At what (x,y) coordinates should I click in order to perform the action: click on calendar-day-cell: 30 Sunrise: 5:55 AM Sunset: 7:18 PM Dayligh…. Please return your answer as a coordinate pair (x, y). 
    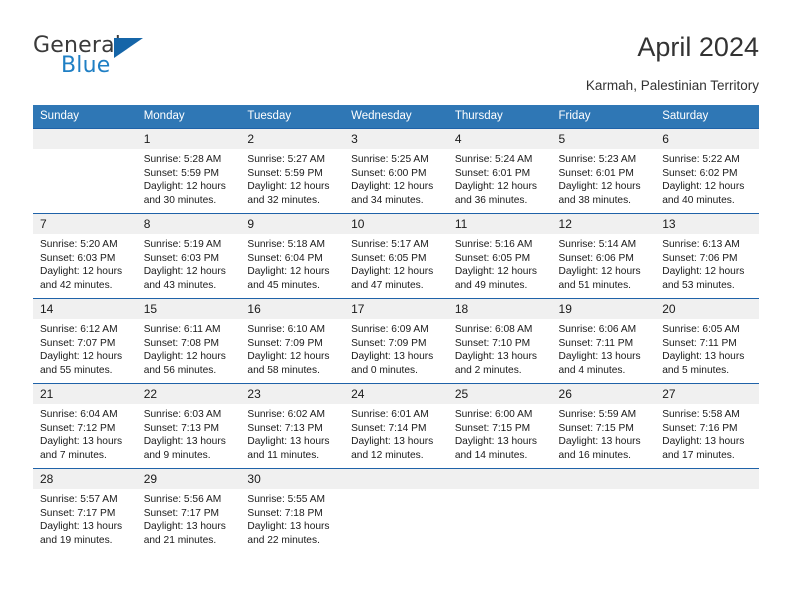
    Looking at the image, I should click on (292, 510).